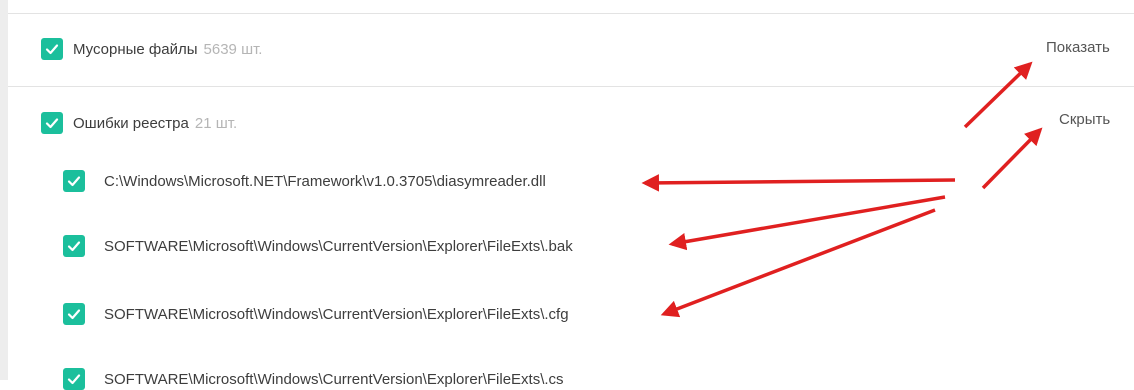  I want to click on registry-errors-checkbox, so click(52, 123).